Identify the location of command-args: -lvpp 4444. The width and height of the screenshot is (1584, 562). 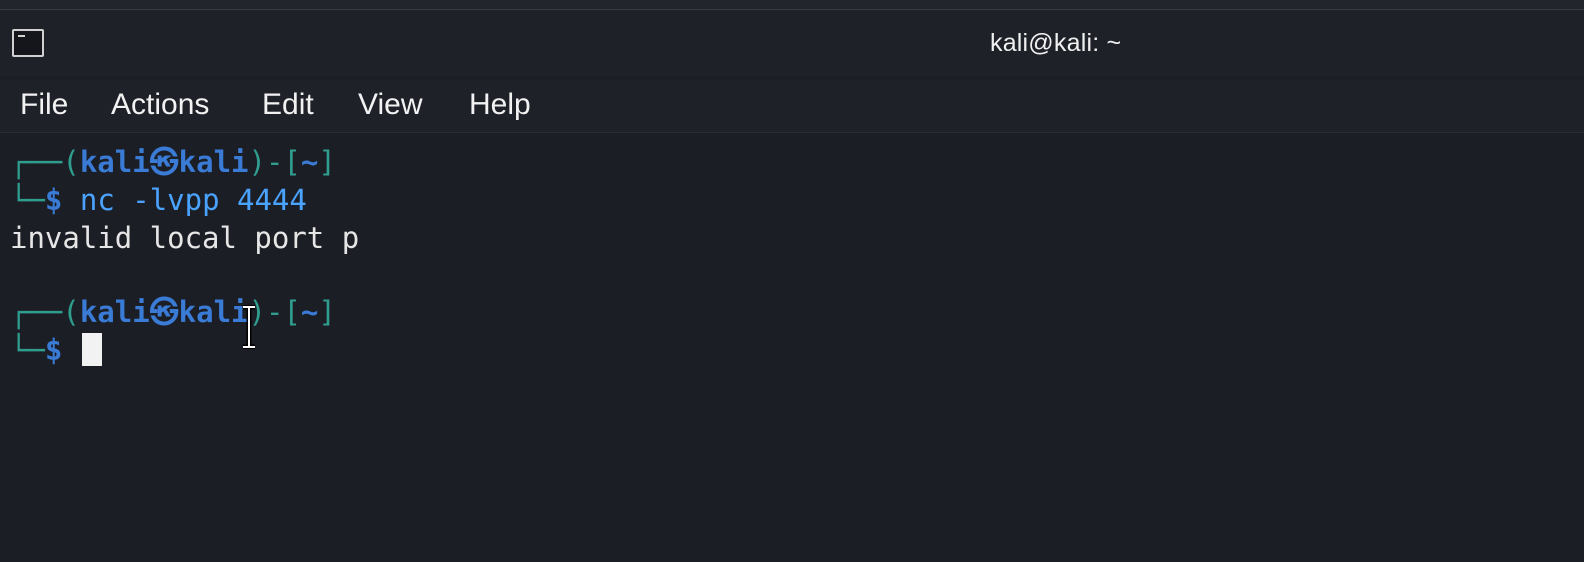
(219, 200).